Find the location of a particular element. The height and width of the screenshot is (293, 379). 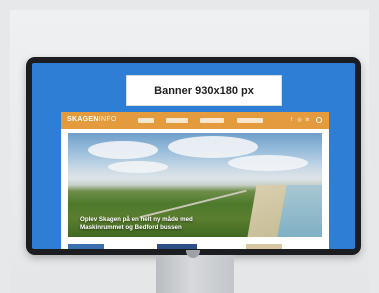

monitor-stand is located at coordinates (195, 274).